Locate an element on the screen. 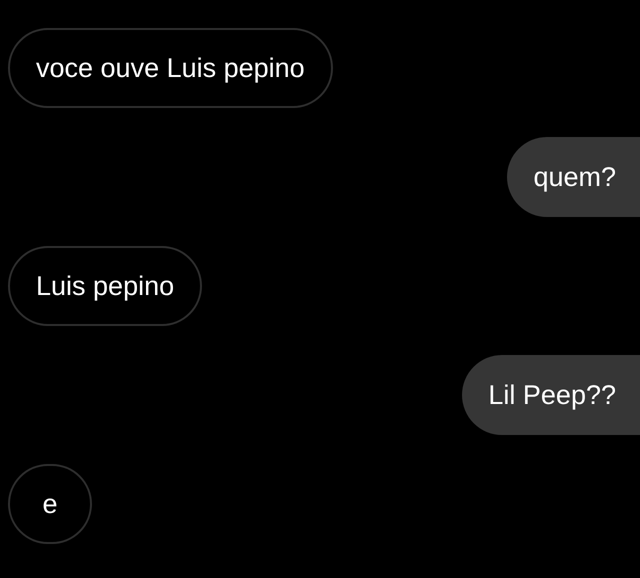 This screenshot has height=578, width=640. received-message-bubble: Luis pepino is located at coordinates (105, 286).